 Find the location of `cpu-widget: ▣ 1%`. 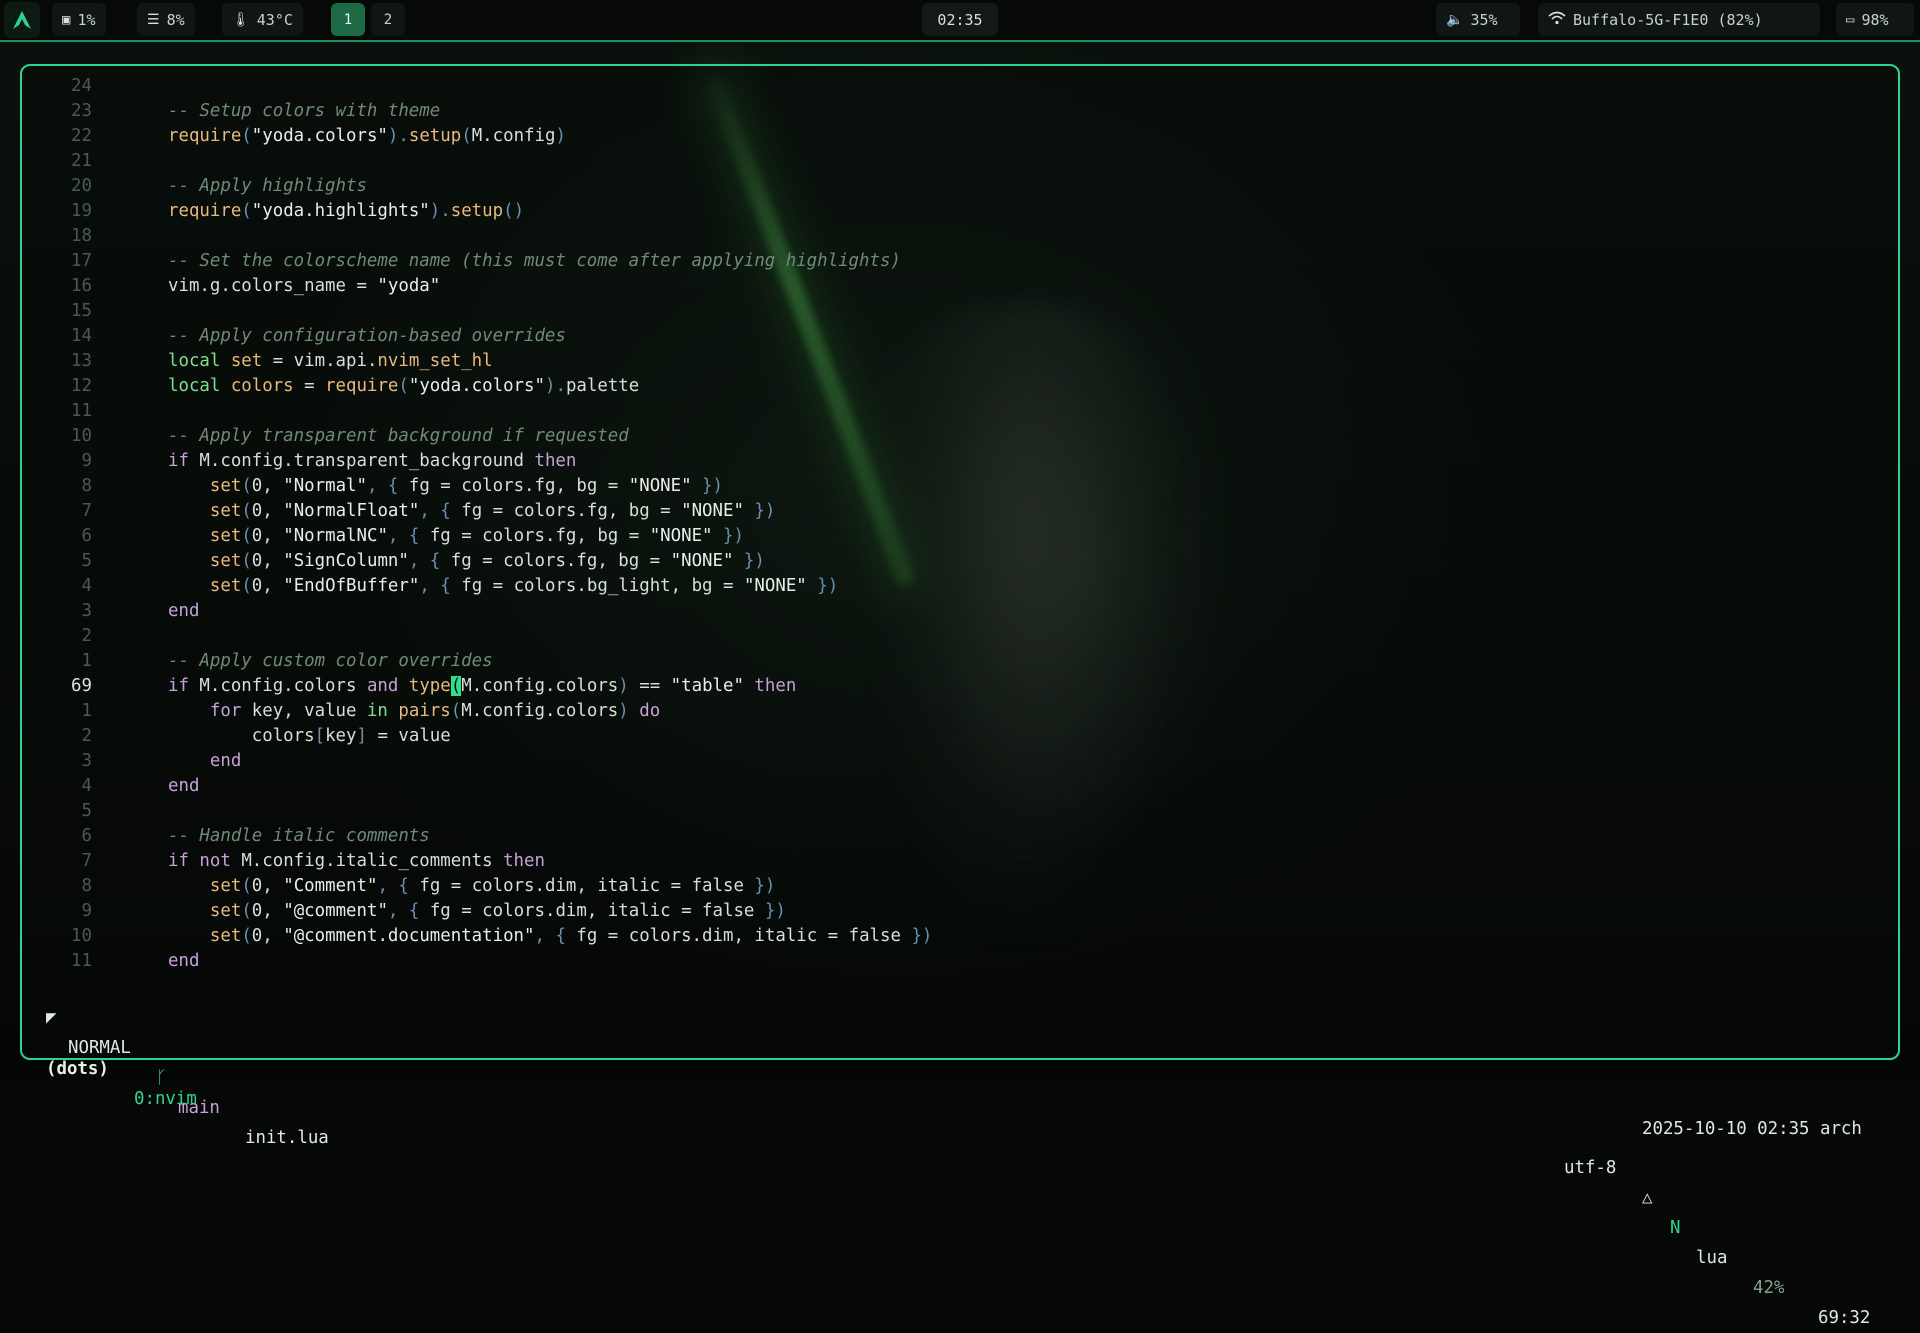

cpu-widget: ▣ 1% is located at coordinates (79, 19).